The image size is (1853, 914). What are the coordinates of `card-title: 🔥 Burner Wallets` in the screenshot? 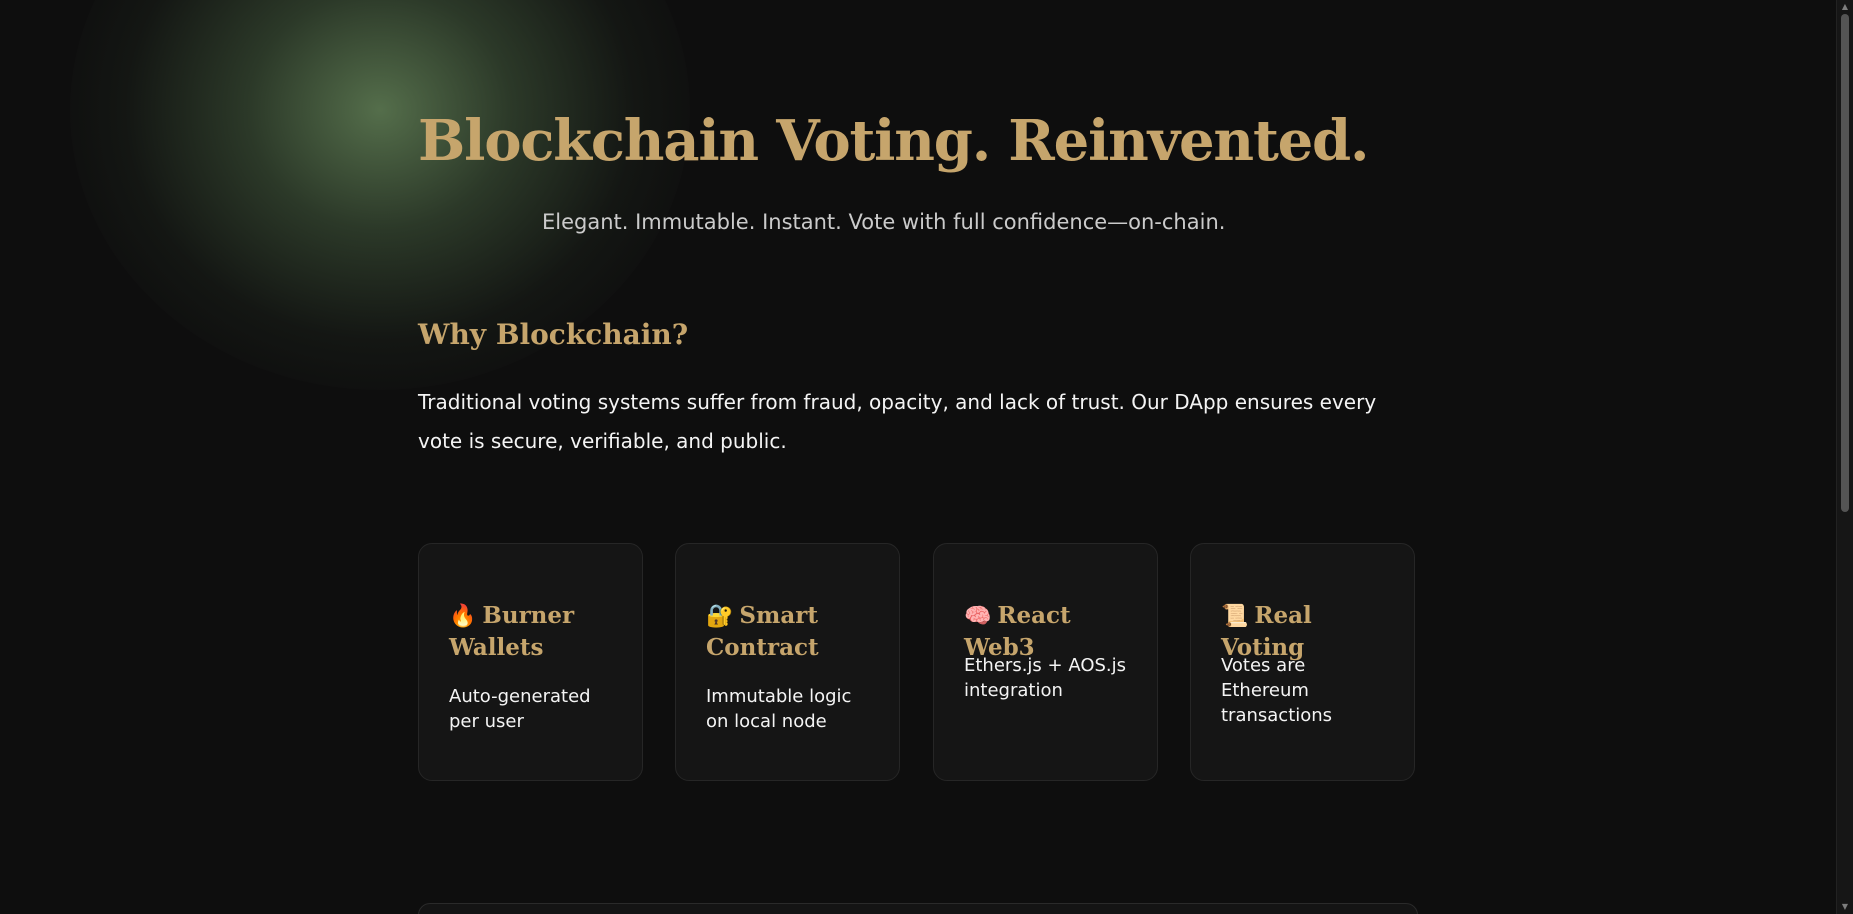 It's located at (537, 631).